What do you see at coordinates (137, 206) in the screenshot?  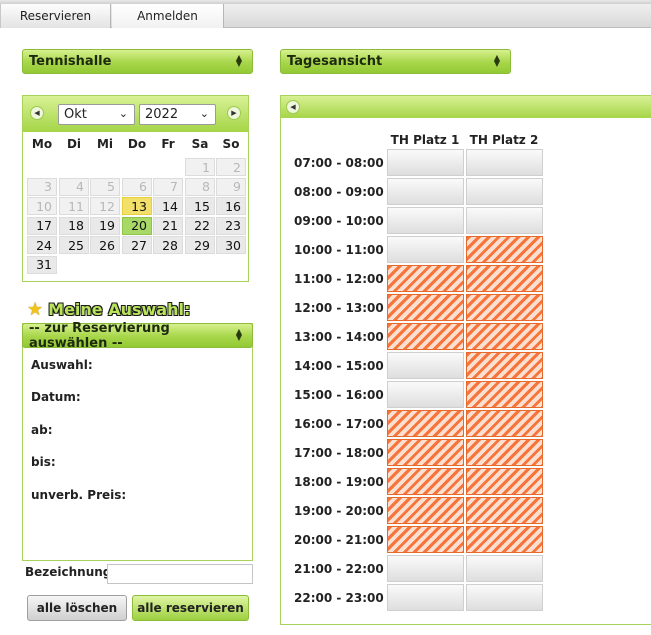 I see `calendar-day: 13` at bounding box center [137, 206].